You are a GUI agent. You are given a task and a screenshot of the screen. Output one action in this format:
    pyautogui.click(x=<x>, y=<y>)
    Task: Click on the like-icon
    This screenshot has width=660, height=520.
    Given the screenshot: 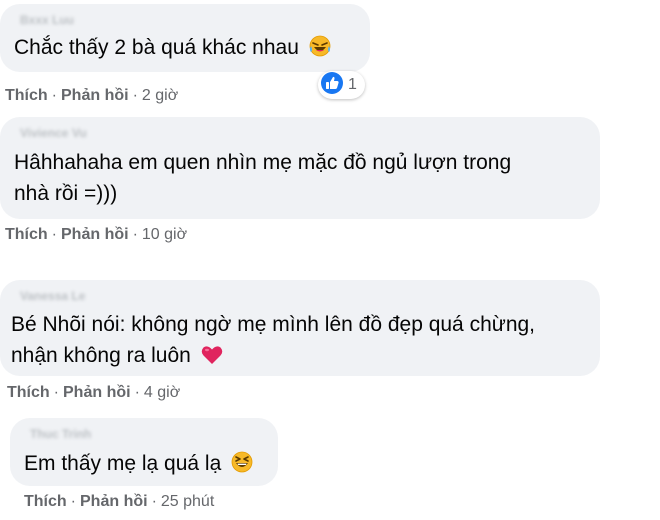 What is the action you would take?
    pyautogui.click(x=332, y=85)
    